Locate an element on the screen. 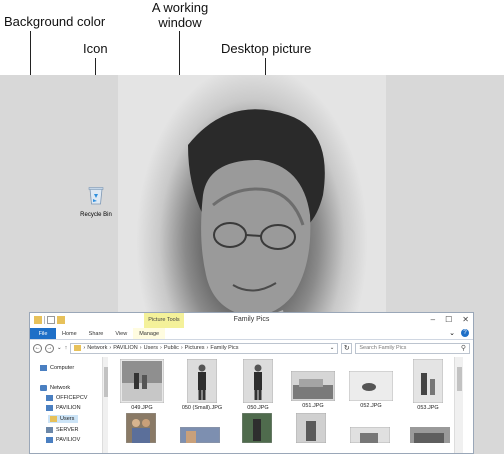 The image size is (504, 454). recycle-bin: Recycle Bin is located at coordinates (96, 201).